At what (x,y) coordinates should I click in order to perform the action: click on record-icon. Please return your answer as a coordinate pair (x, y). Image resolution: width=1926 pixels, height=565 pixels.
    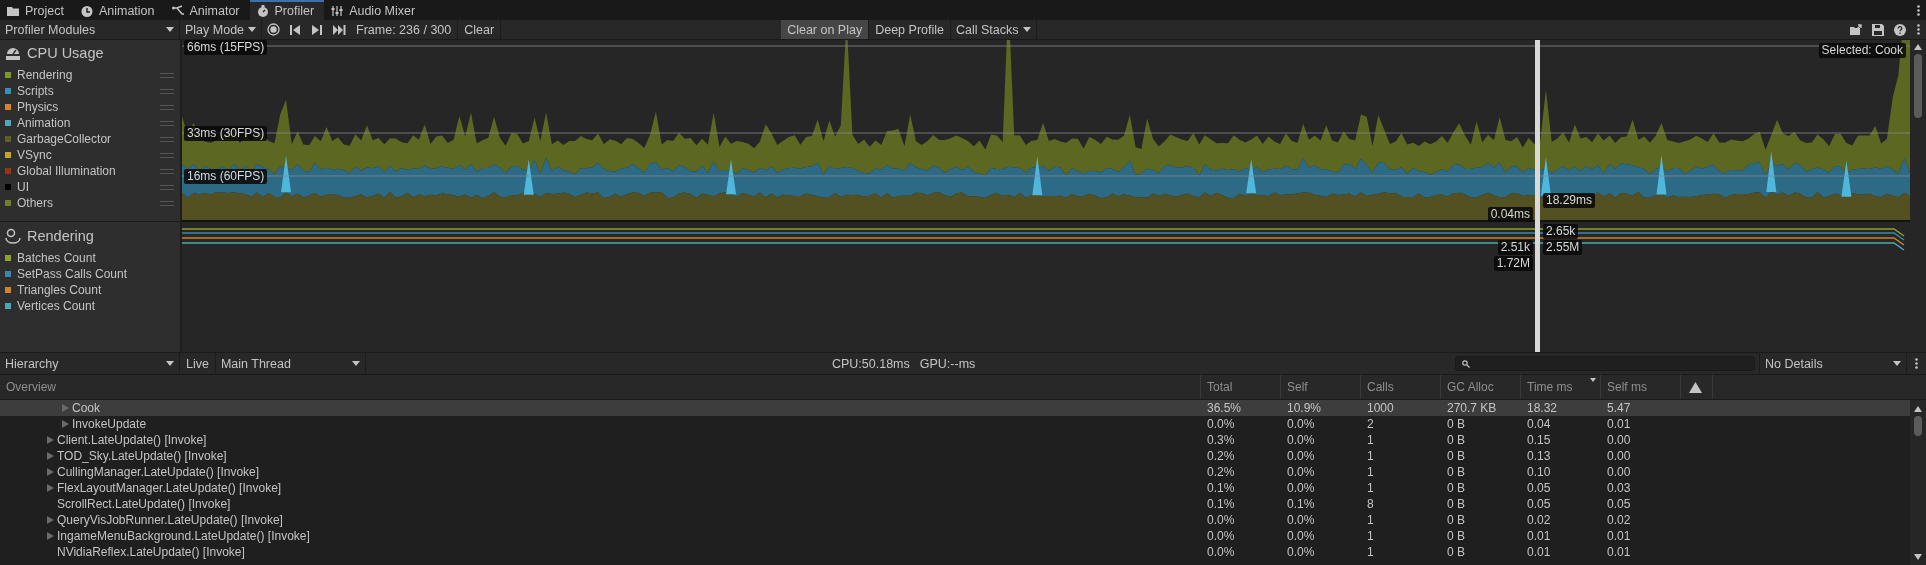
    Looking at the image, I should click on (273, 29).